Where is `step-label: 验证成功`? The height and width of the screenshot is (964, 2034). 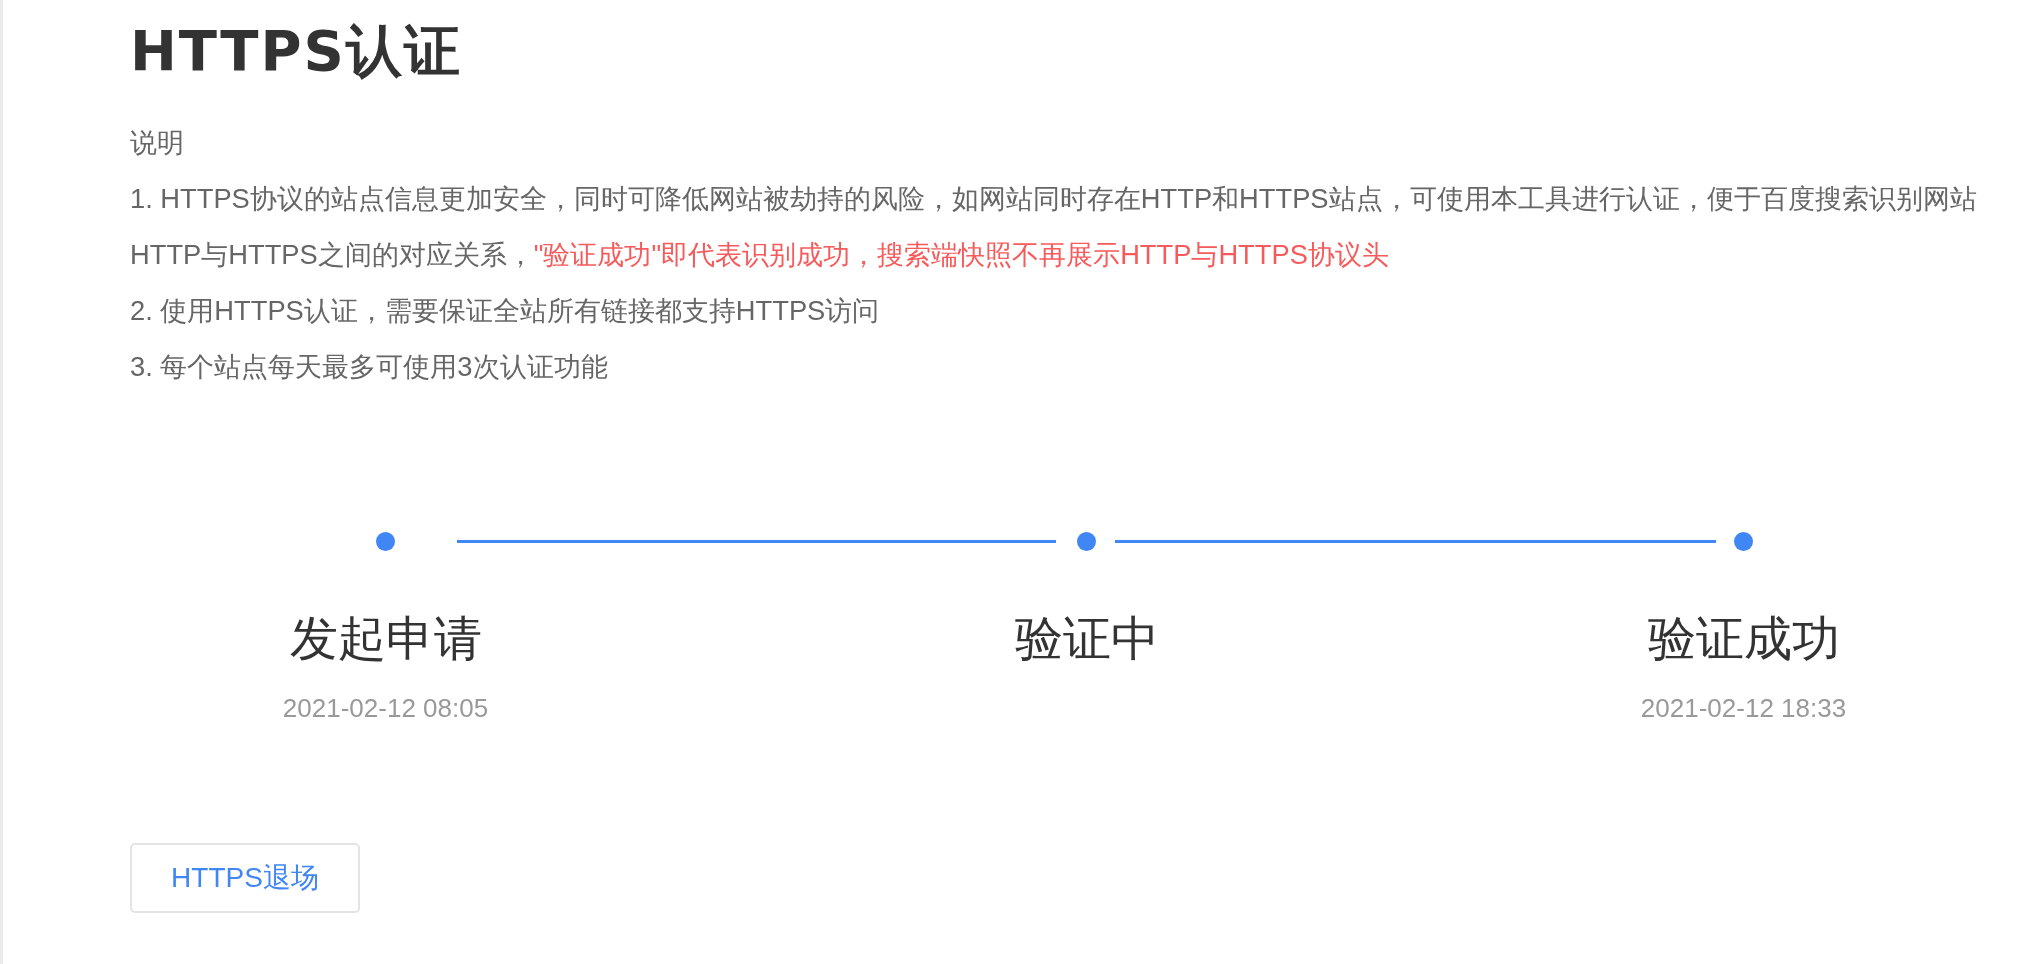 step-label: 验证成功 is located at coordinates (1743, 639).